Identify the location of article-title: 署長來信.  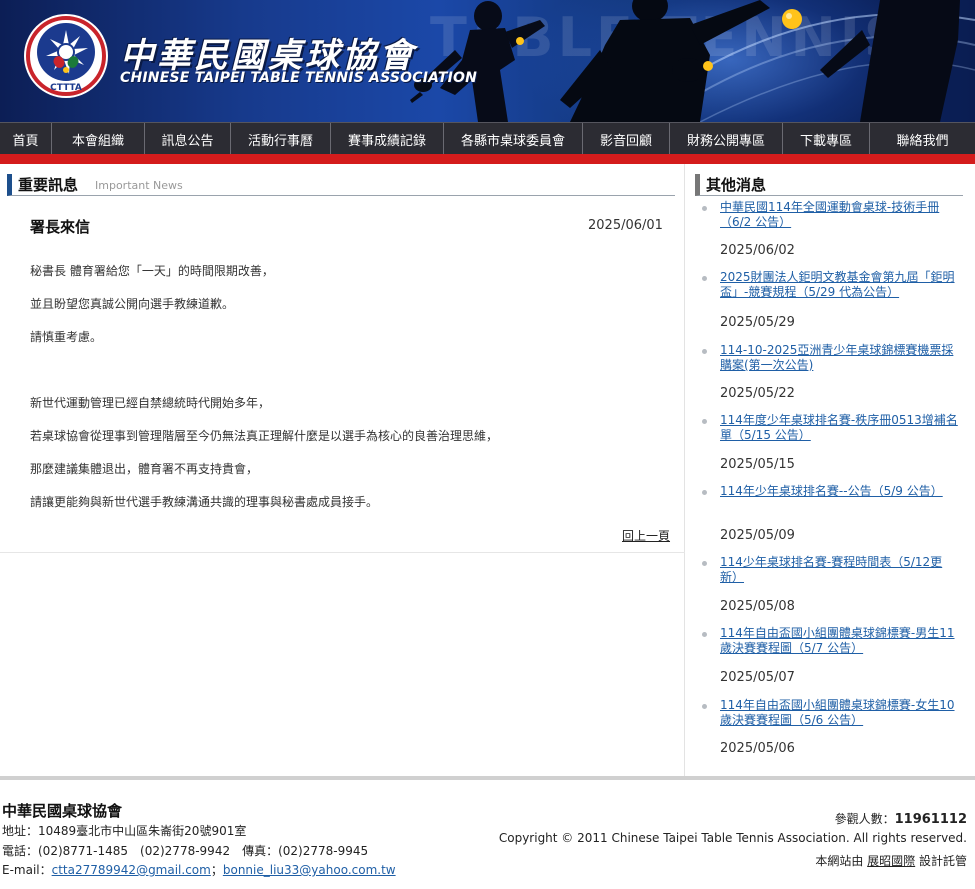
(60, 227).